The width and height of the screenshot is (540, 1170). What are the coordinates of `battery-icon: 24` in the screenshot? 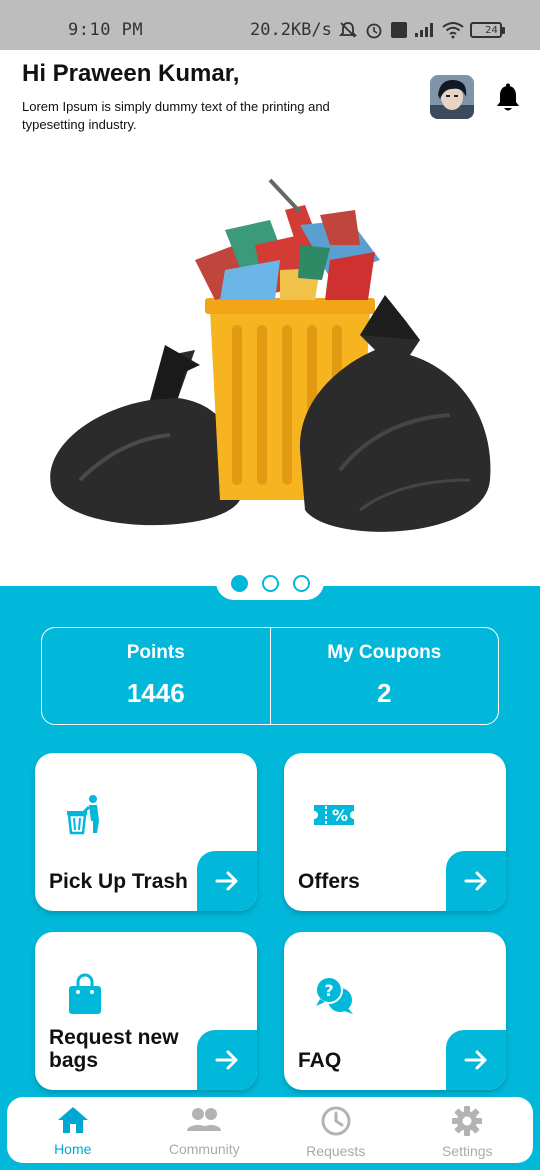 It's located at (487, 30).